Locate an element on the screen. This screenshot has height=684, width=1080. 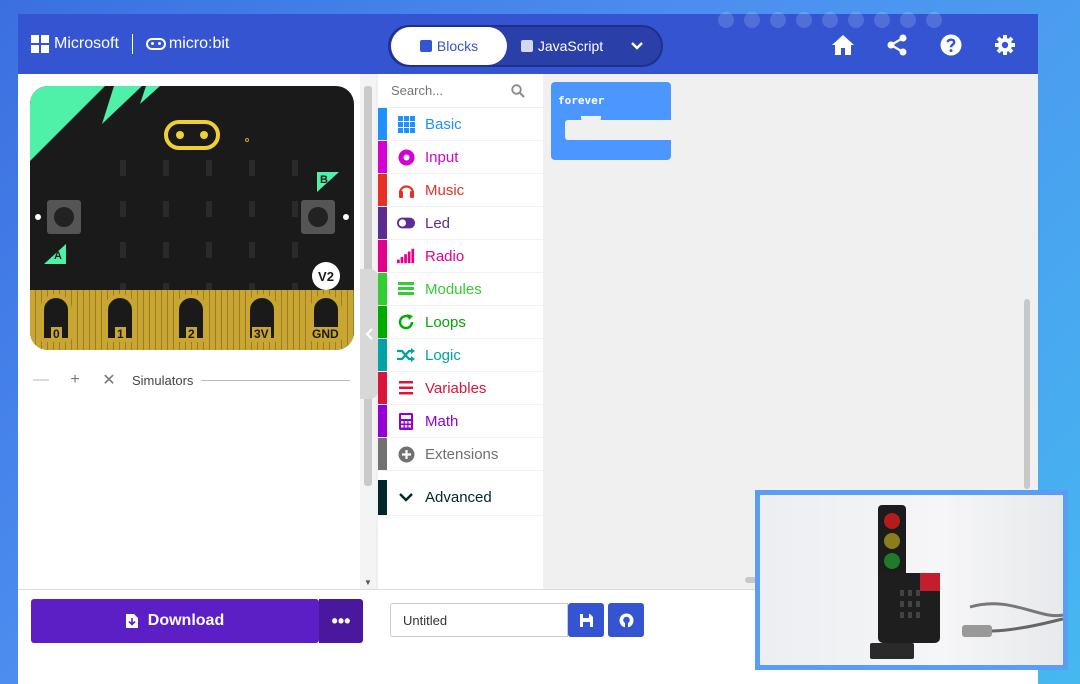
pin-2-label: 2 is located at coordinates (191, 334).